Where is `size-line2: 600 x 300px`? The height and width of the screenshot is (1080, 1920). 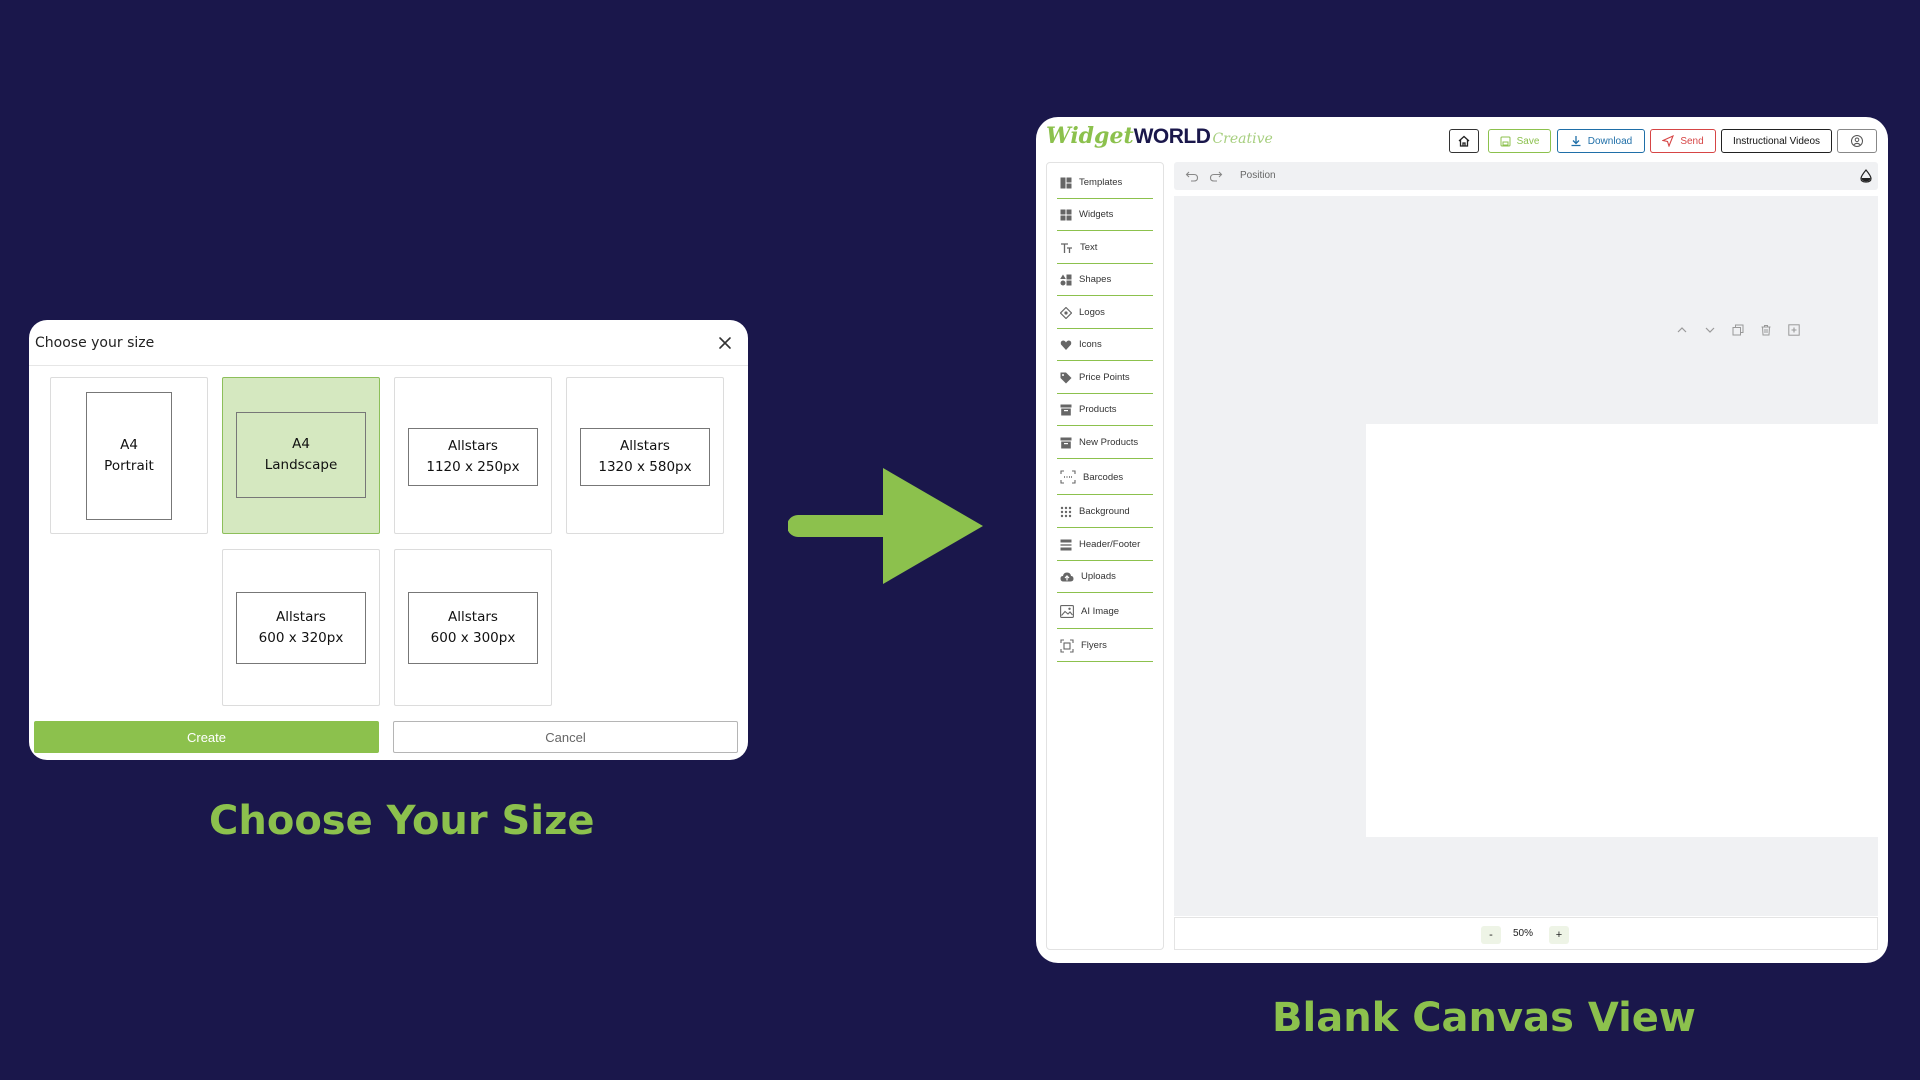
size-line2: 600 x 300px is located at coordinates (473, 638).